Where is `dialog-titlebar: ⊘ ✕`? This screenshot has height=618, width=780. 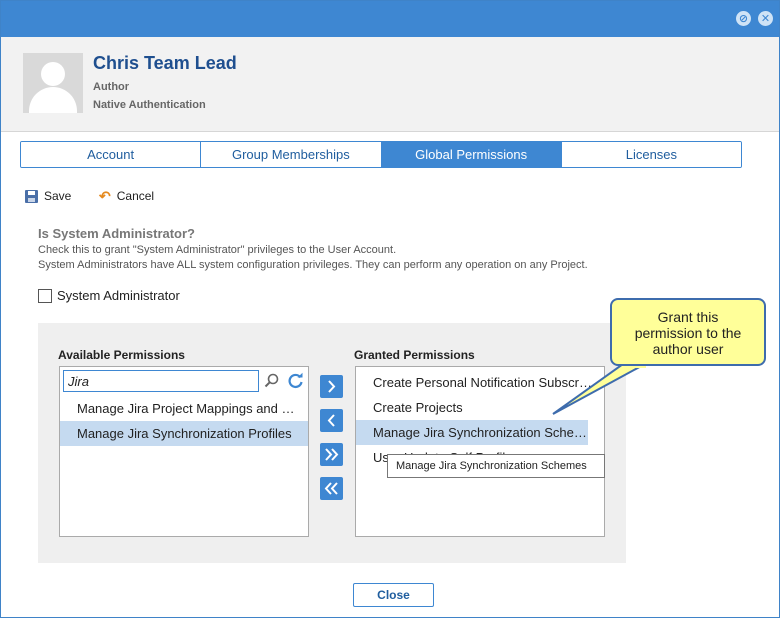
dialog-titlebar: ⊘ ✕ is located at coordinates (390, 19).